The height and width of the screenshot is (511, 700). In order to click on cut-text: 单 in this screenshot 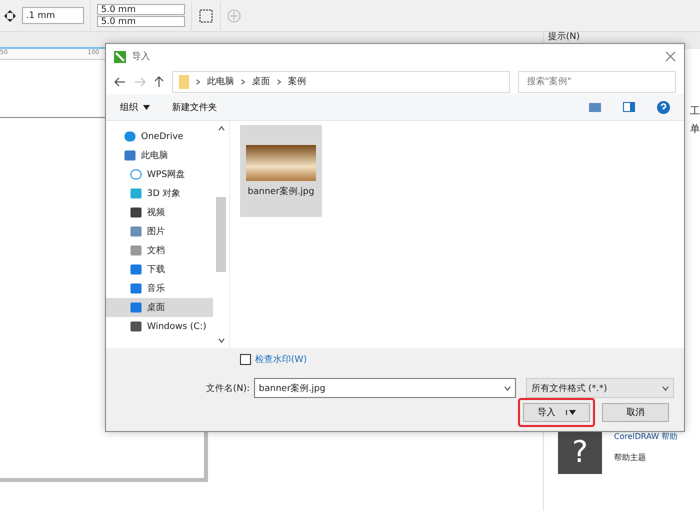, I will do `click(695, 129)`.